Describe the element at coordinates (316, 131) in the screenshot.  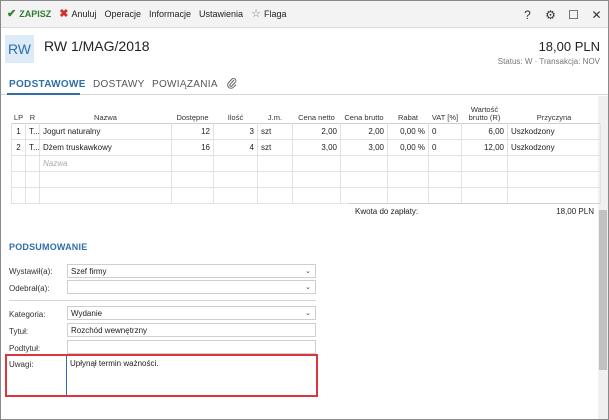
I see `cell-cena-netto: 2,00` at that location.